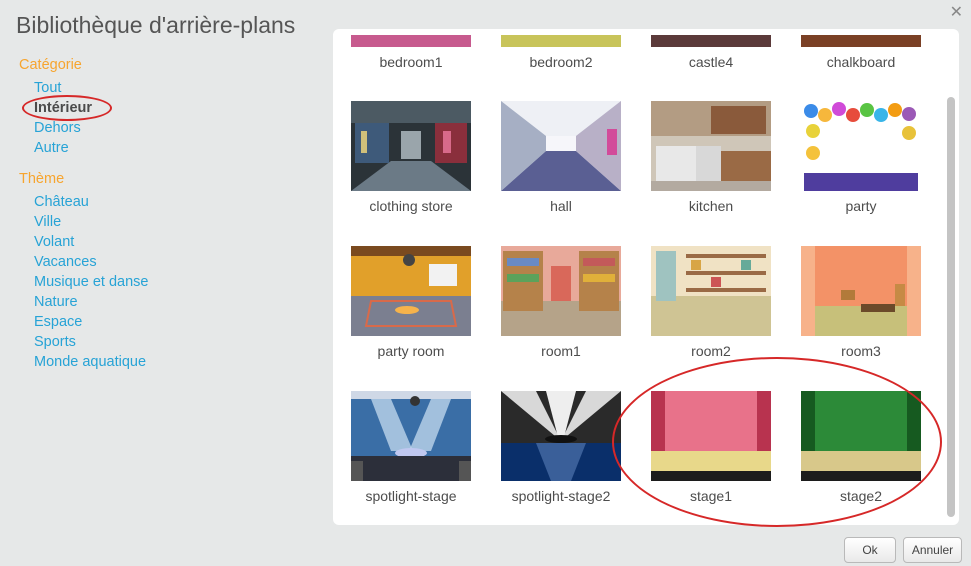 The image size is (971, 566). Describe the element at coordinates (711, 62) in the screenshot. I see `backdrop-label: castle4` at that location.